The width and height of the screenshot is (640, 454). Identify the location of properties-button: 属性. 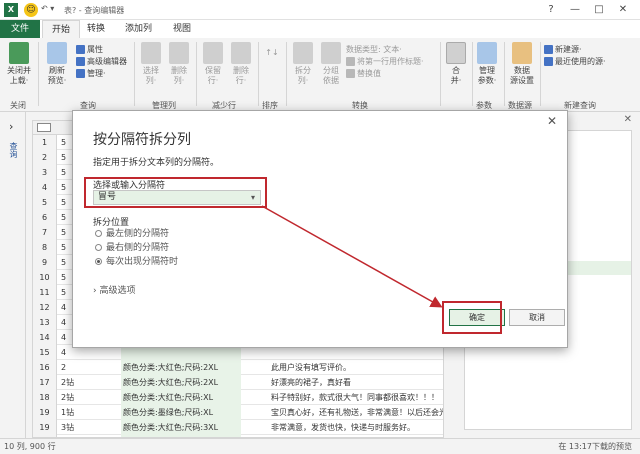
(89, 49).